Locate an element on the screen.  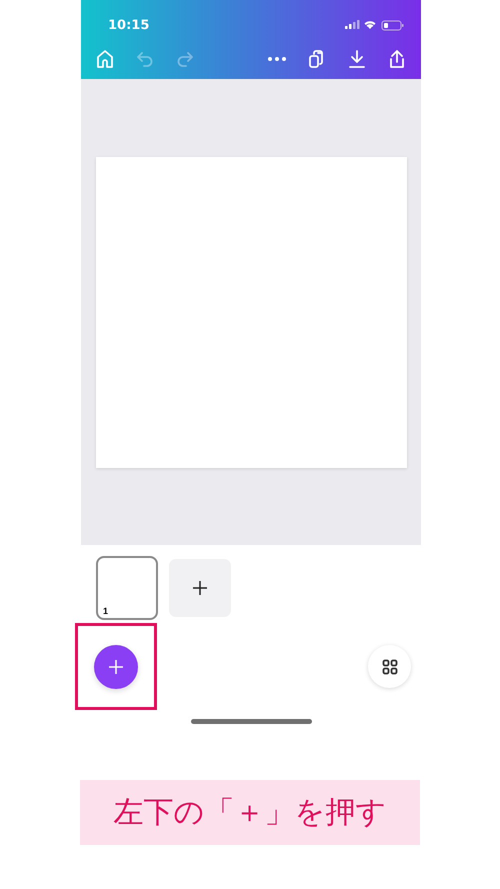
grid-view-button is located at coordinates (389, 666).